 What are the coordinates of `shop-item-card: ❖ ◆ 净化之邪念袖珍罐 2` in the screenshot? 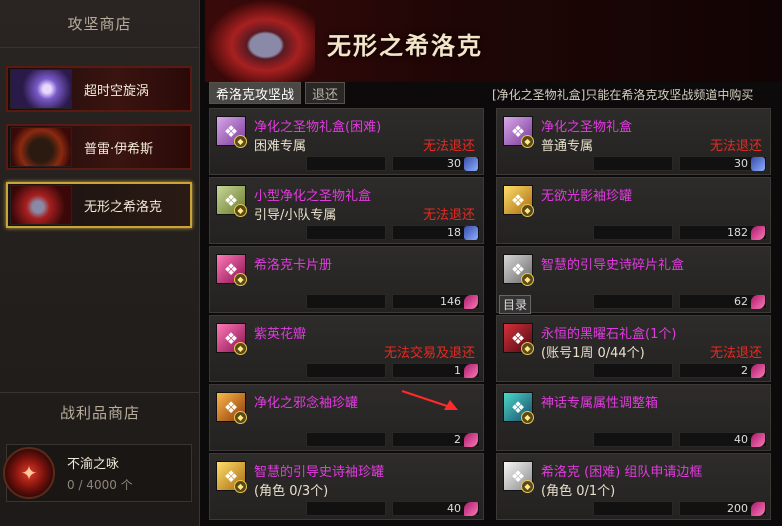 It's located at (346, 417).